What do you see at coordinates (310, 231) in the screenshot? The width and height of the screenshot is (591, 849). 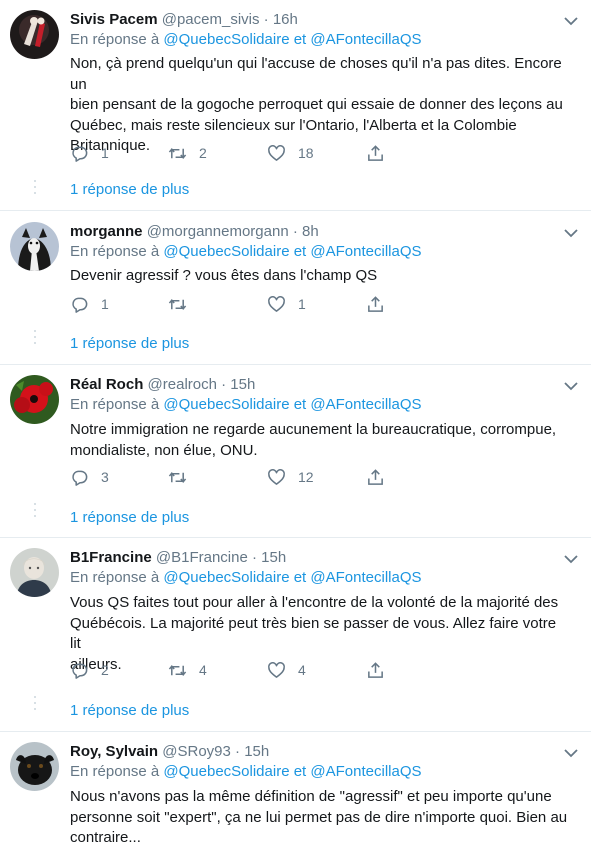 I see `timestamp: 8h` at bounding box center [310, 231].